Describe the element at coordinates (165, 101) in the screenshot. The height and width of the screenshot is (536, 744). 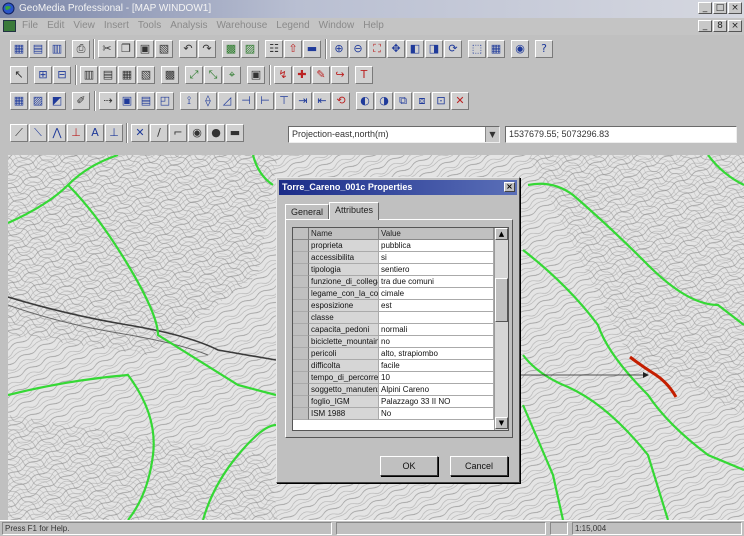
I see `box-tool-3-icon: ◰` at that location.